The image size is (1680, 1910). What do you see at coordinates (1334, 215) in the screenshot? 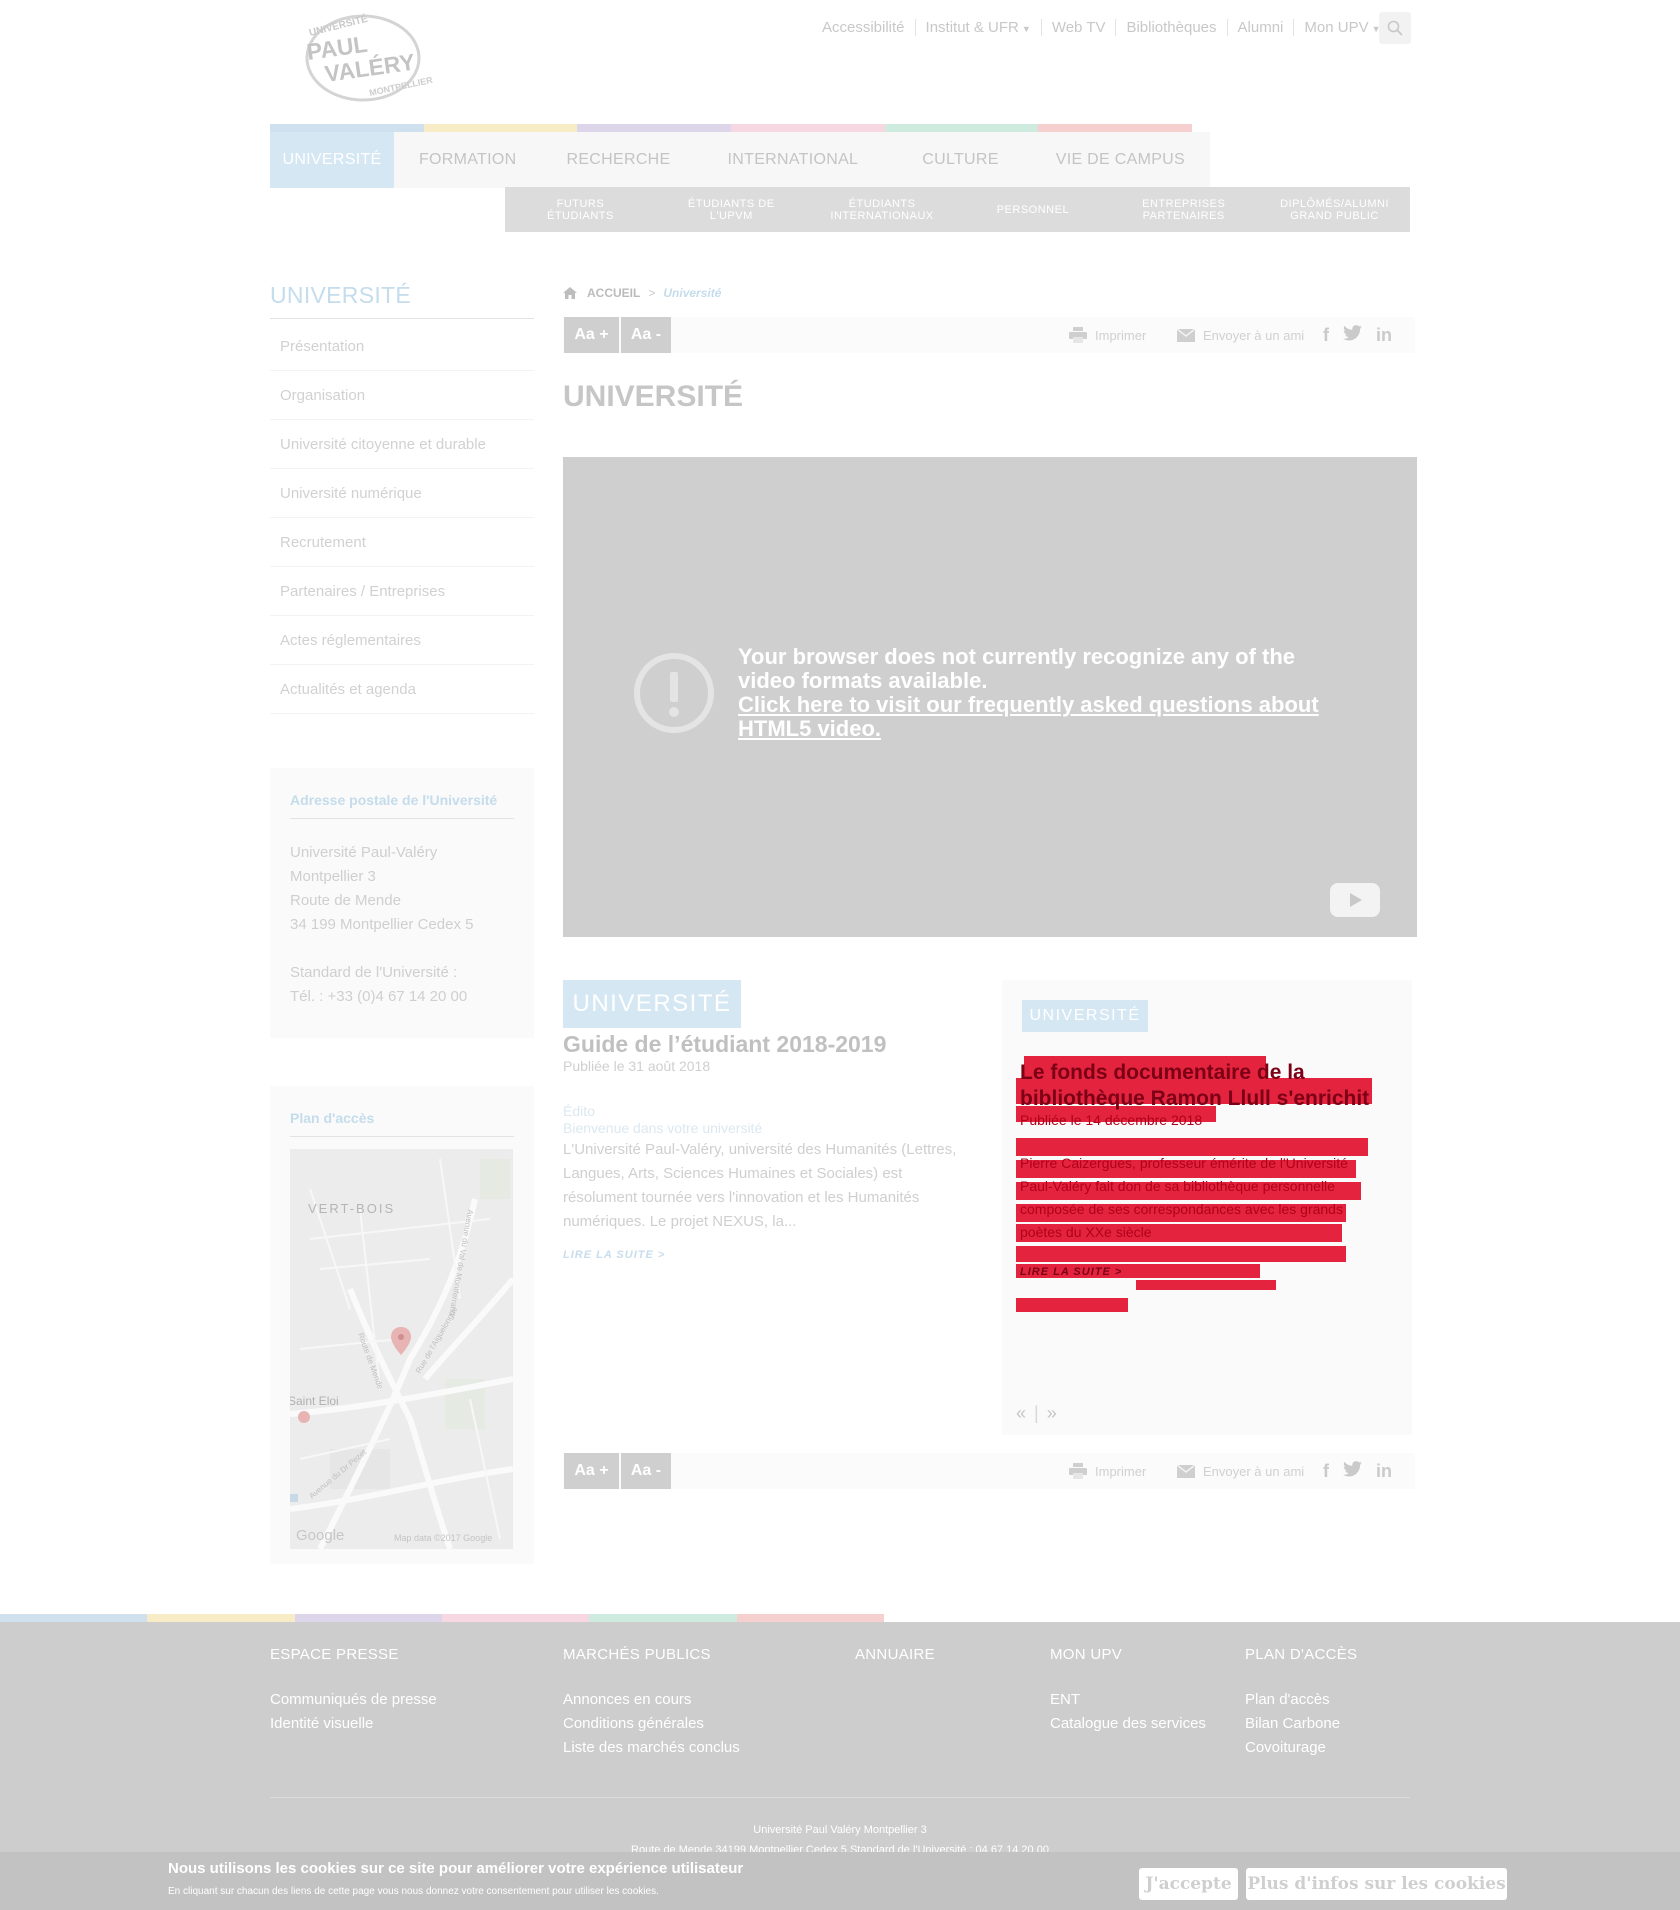
I see `subnav-line: GRAND PUBLIC` at bounding box center [1334, 215].